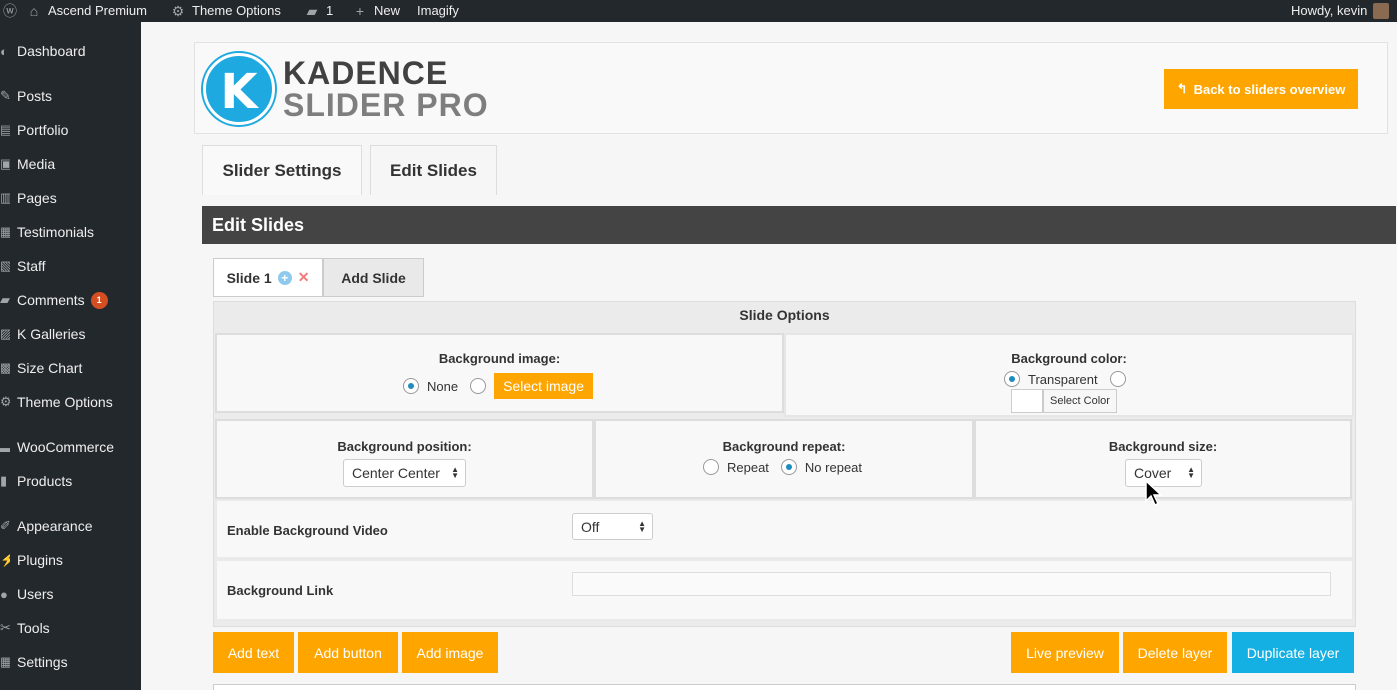 The height and width of the screenshot is (690, 1397). I want to click on bg-image-custom-radio, so click(478, 386).